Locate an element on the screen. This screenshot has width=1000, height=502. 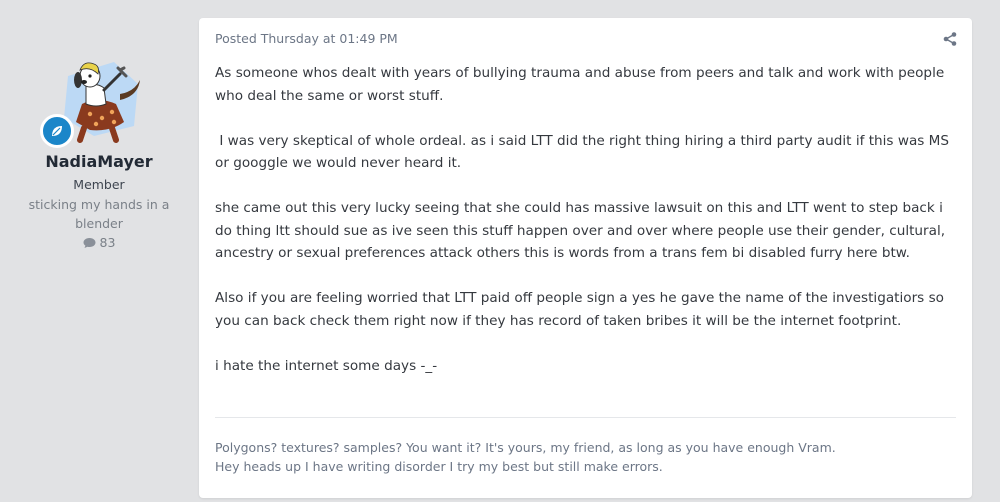
leaf-badge-icon is located at coordinates (57, 131).